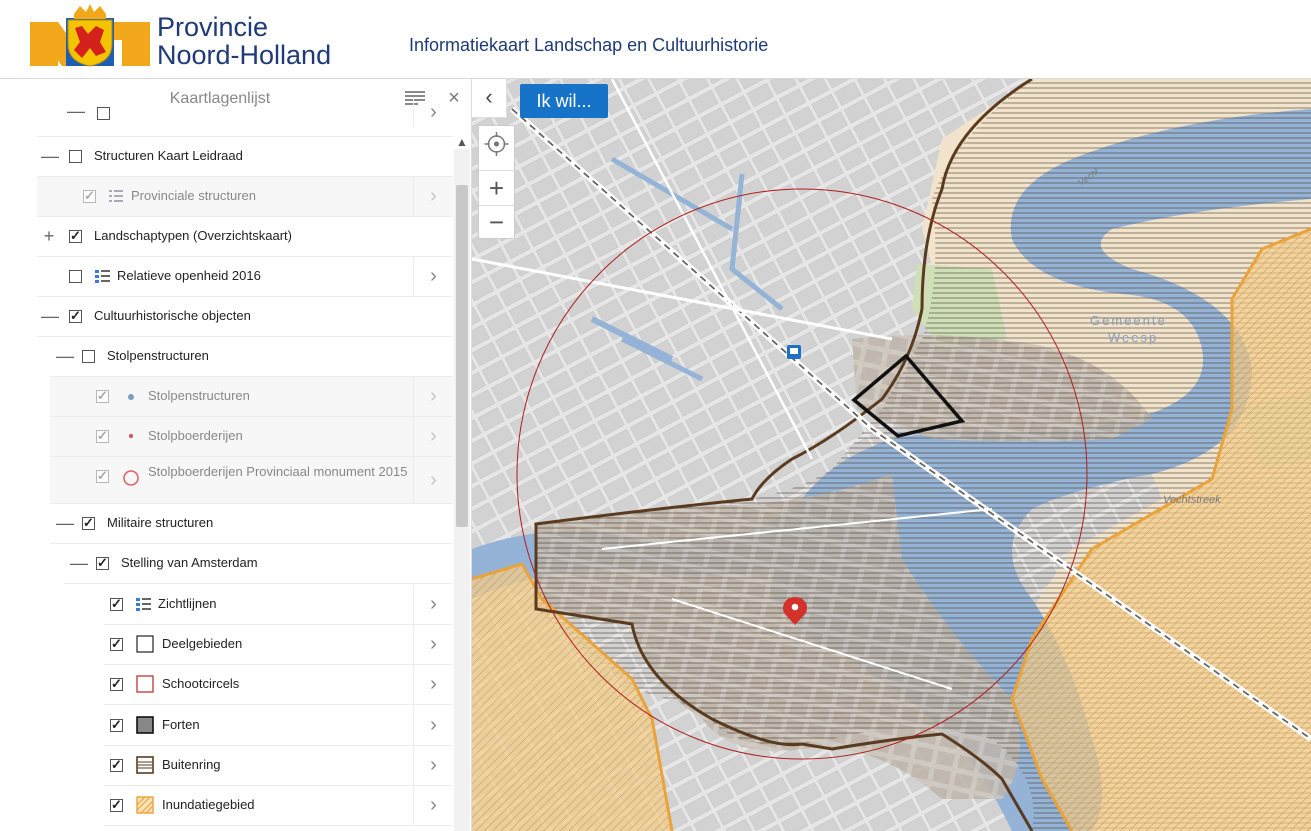 This screenshot has height=831, width=1311. I want to click on brand-name: Provincie Noord-Holland, so click(244, 41).